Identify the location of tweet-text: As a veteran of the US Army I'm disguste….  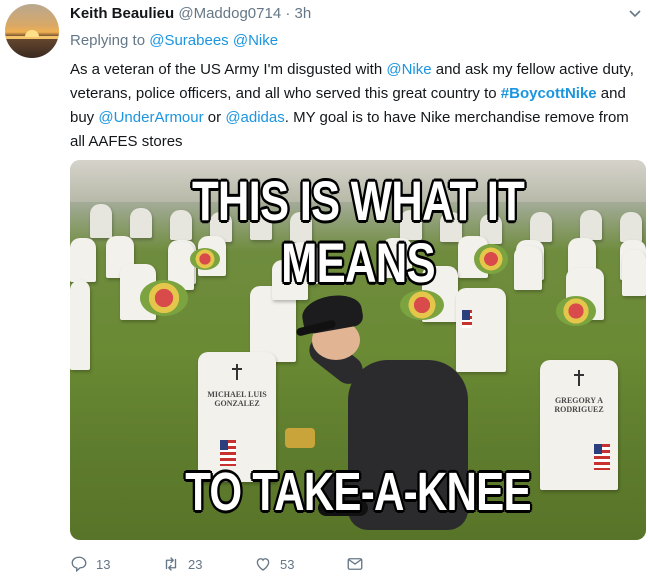
(355, 106).